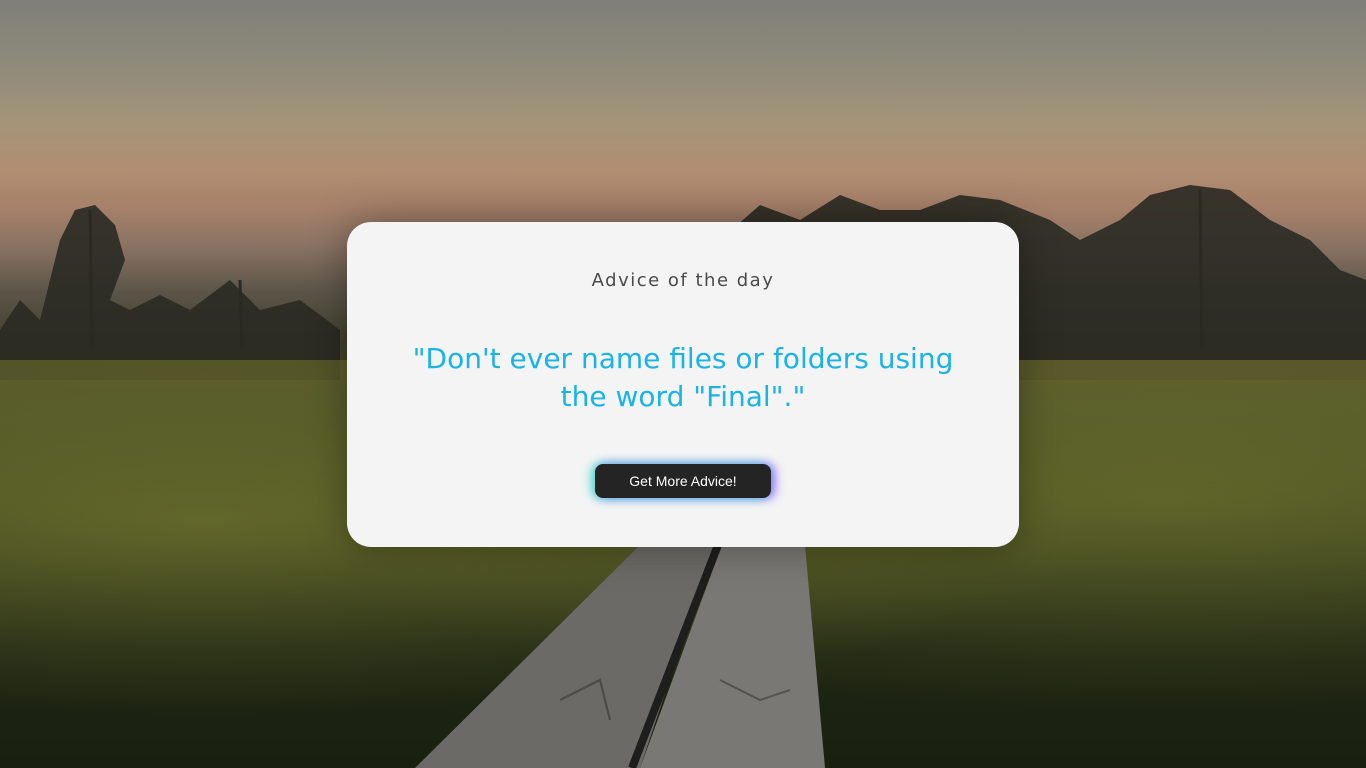 The height and width of the screenshot is (768, 1366). I want to click on get-more-advice-button: Get More Advice!, so click(683, 481).